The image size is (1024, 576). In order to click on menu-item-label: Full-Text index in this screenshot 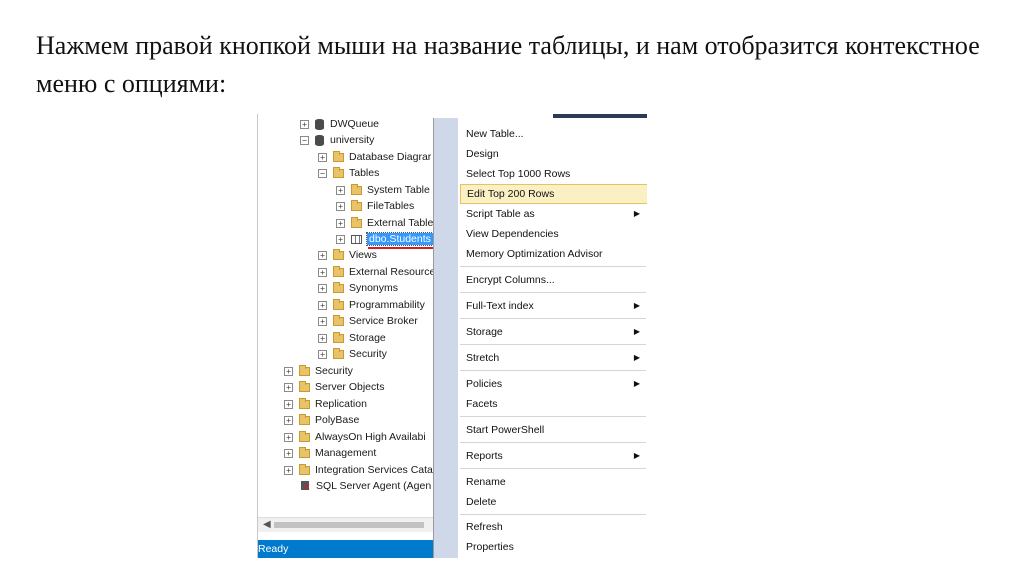, I will do `click(500, 306)`.